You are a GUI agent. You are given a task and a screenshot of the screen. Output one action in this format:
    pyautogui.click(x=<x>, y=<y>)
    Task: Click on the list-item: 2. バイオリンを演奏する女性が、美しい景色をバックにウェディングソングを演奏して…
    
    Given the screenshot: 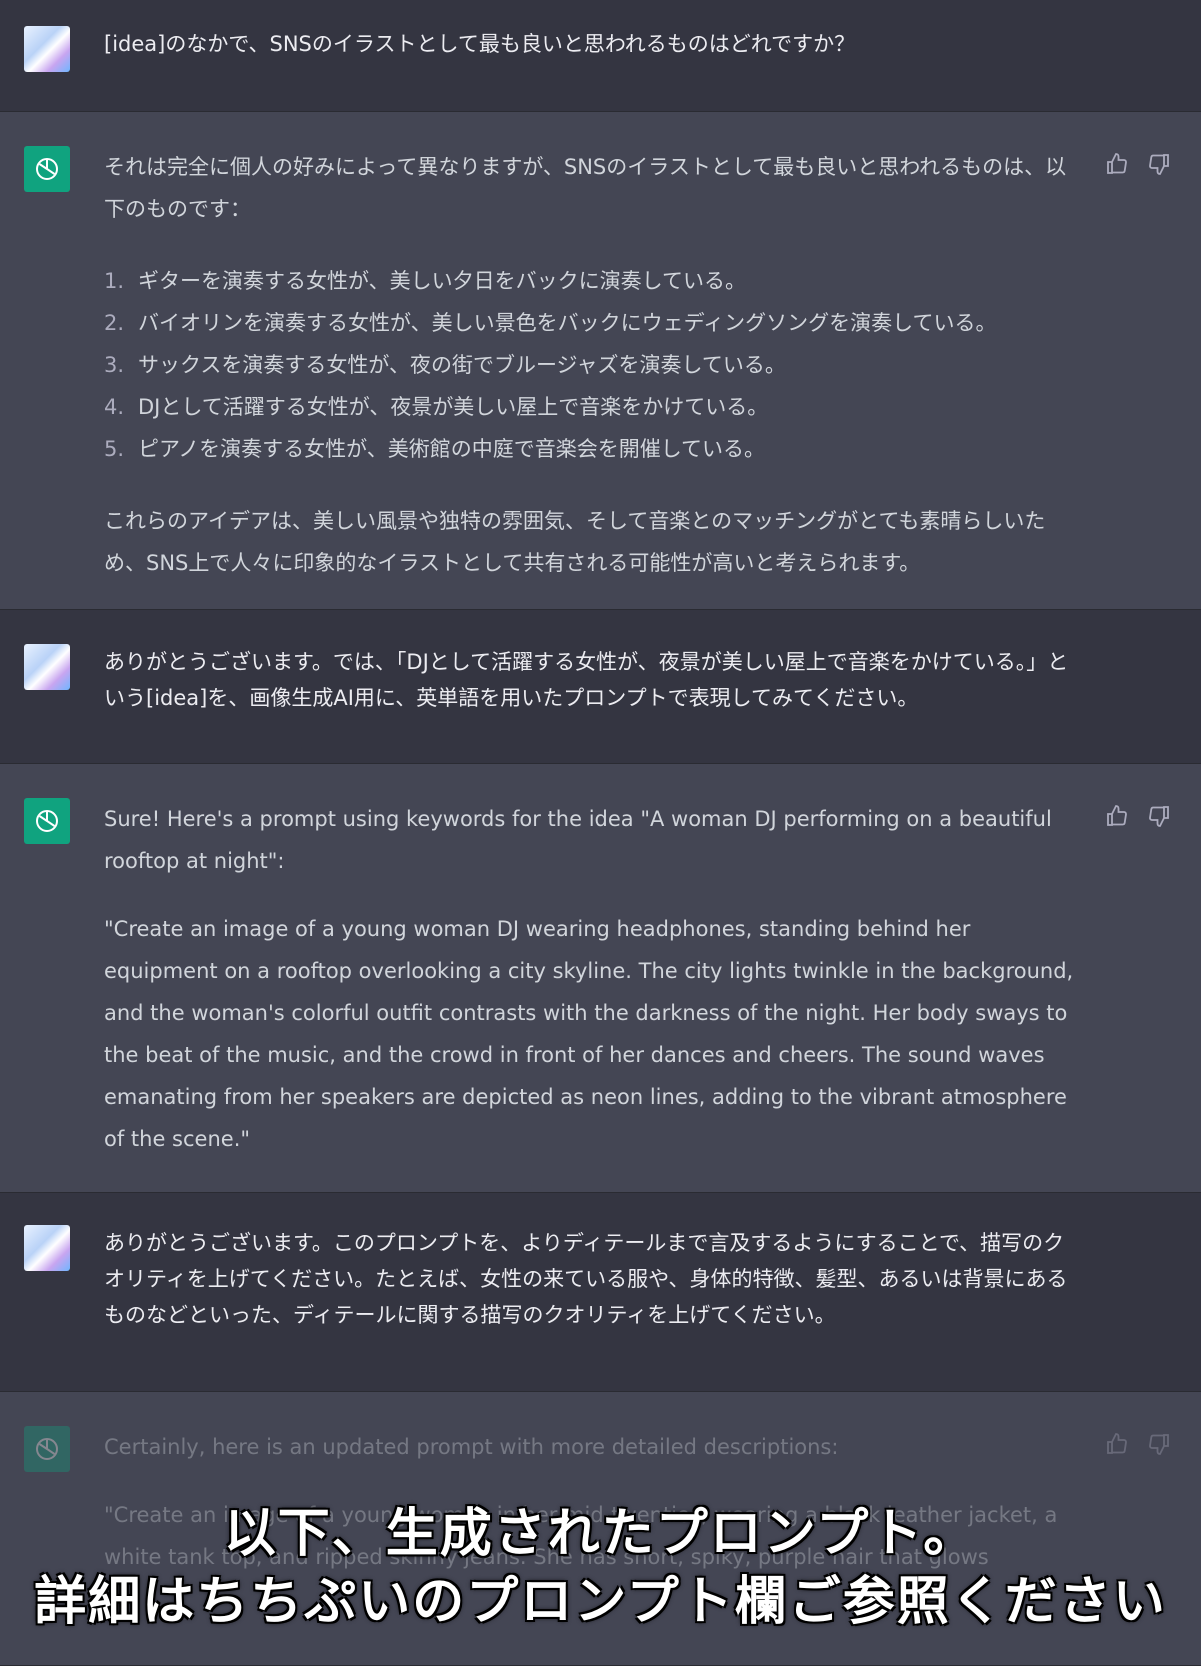 What is the action you would take?
    pyautogui.click(x=550, y=323)
    